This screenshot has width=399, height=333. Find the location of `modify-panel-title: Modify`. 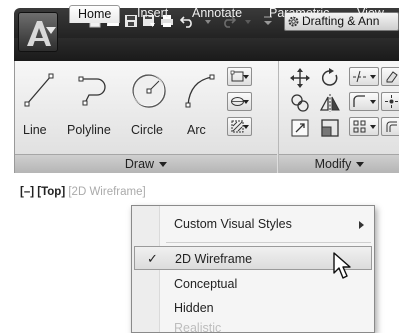

modify-panel-title: Modify is located at coordinates (339, 163).